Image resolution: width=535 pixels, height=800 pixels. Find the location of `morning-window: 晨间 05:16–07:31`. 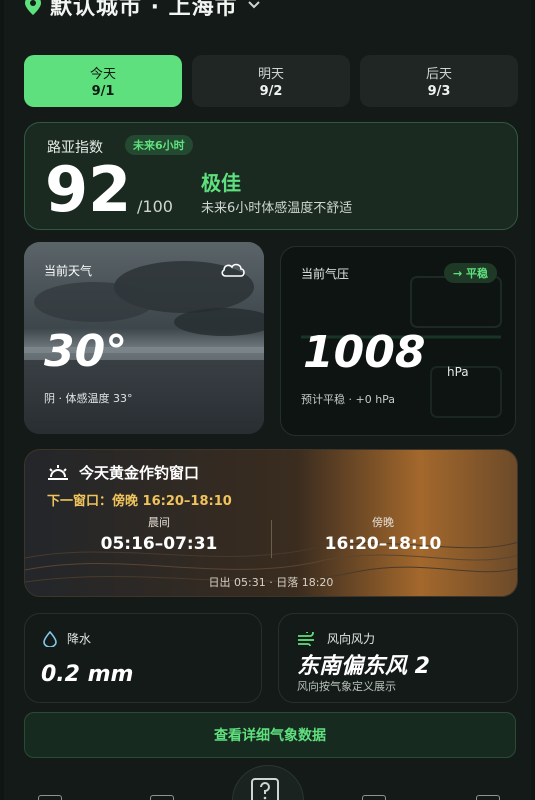

morning-window: 晨间 05:16–07:31 is located at coordinates (159, 534).